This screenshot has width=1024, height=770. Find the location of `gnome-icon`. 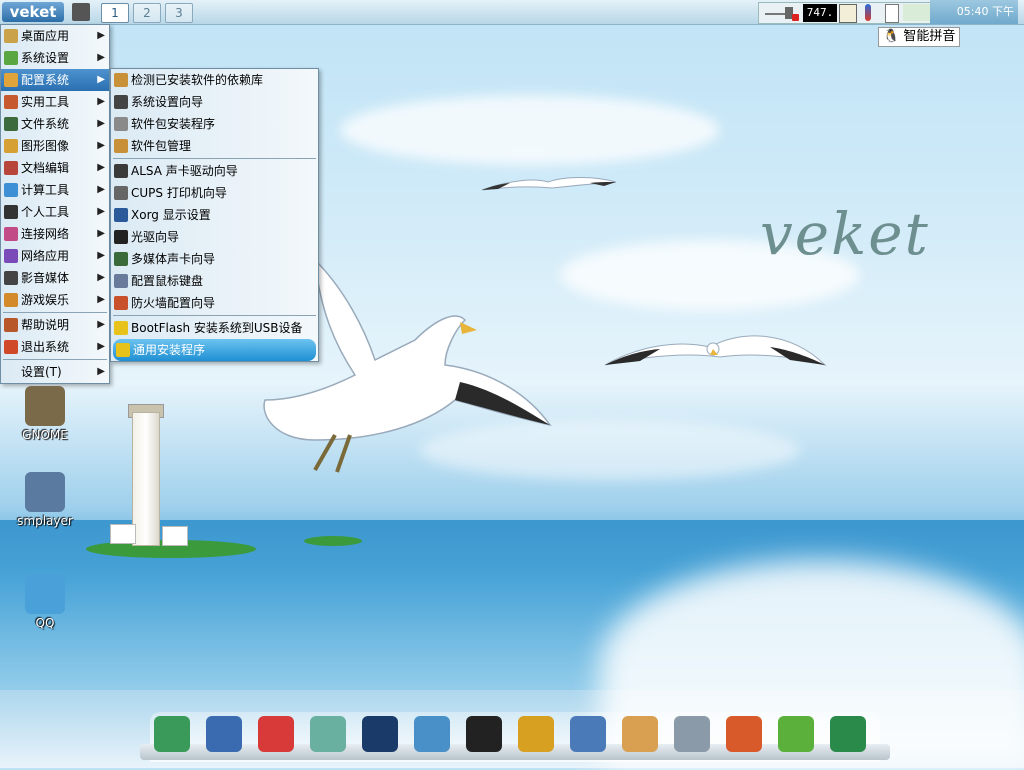

gnome-icon is located at coordinates (45, 406).